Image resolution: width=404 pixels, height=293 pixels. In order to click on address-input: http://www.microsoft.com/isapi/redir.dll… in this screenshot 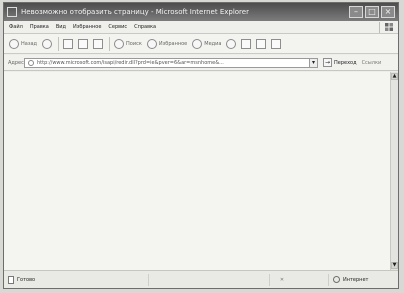, I will do `click(167, 62)`.